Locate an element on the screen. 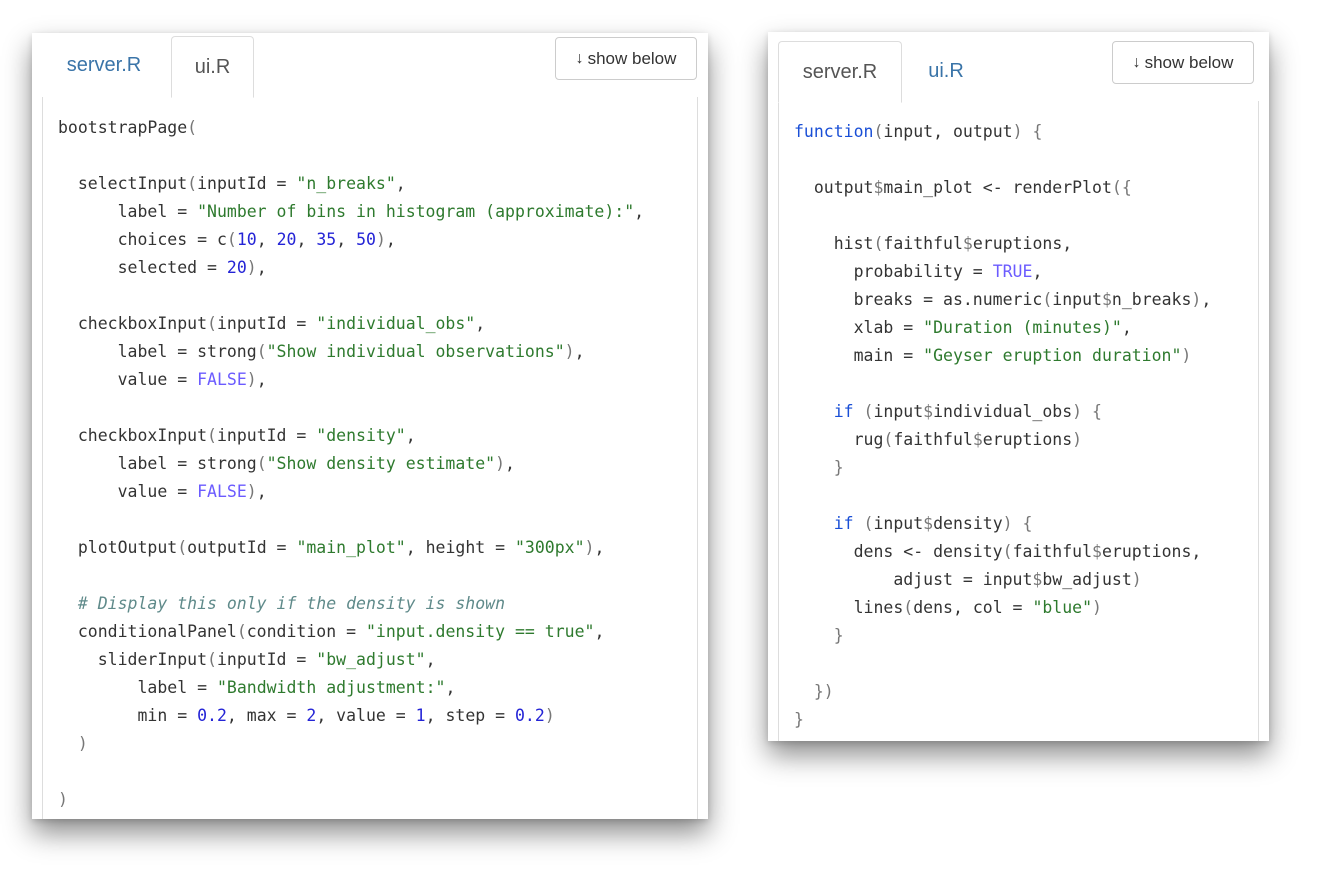 The height and width of the screenshot is (884, 1334). code-token: individual_obs is located at coordinates (1003, 411).